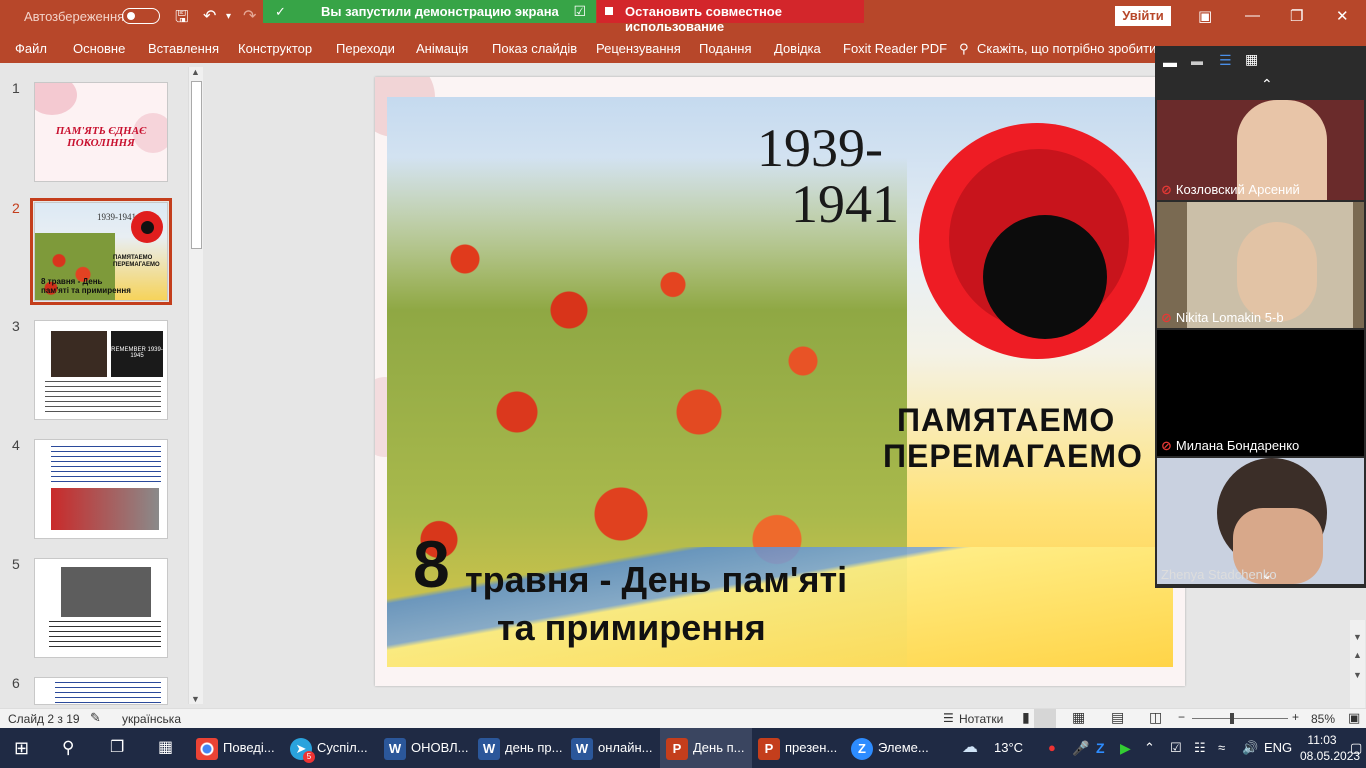  What do you see at coordinates (117, 748) in the screenshot?
I see `task-view-icon: ❐` at bounding box center [117, 748].